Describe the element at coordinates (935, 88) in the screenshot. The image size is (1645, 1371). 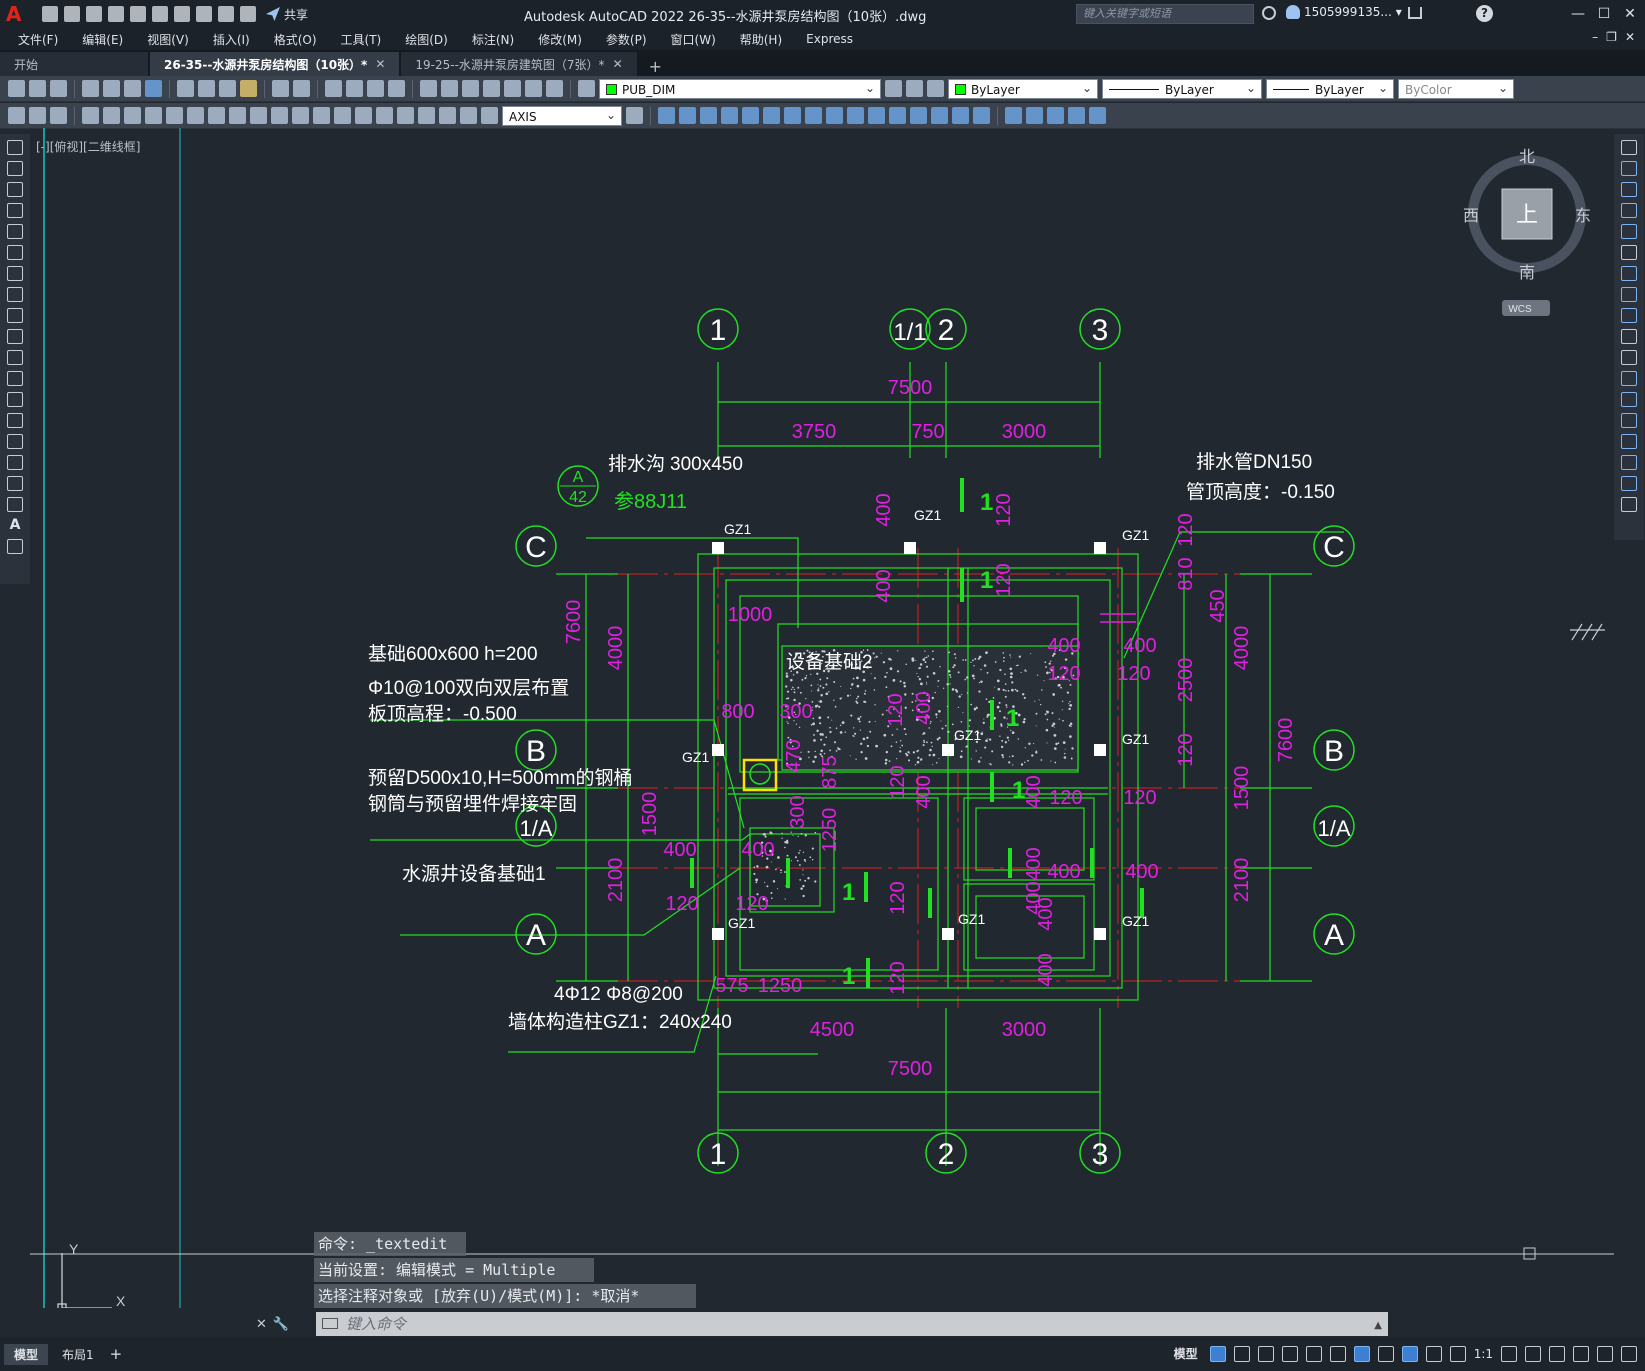
I see `layer-state-icon` at that location.